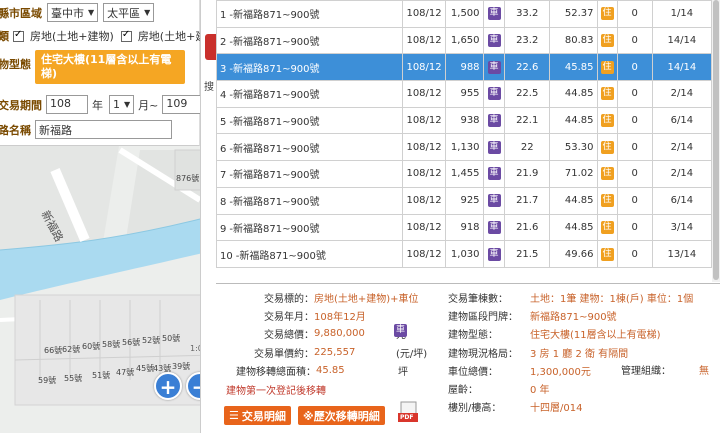 This screenshot has width=720, height=433. What do you see at coordinates (223, 149) in the screenshot?
I see `row-number: 6` at bounding box center [223, 149].